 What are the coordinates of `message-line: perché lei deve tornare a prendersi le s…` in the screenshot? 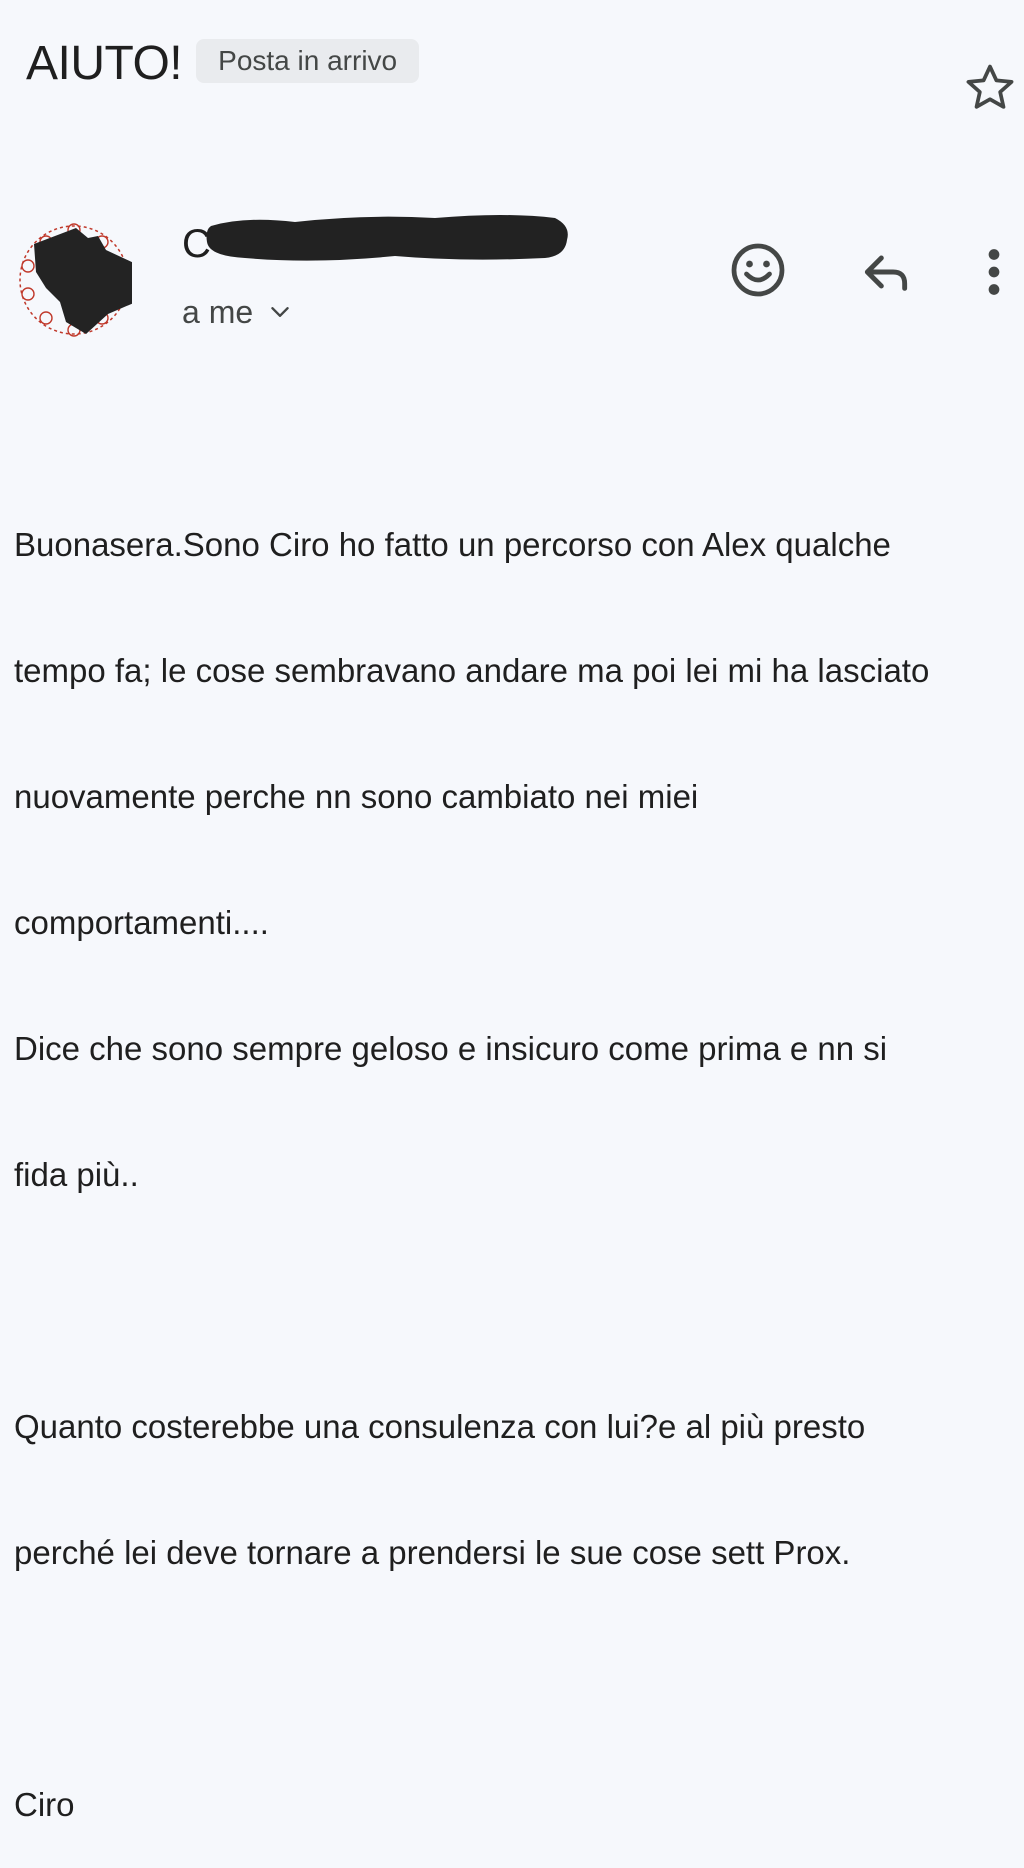 It's located at (432, 1552).